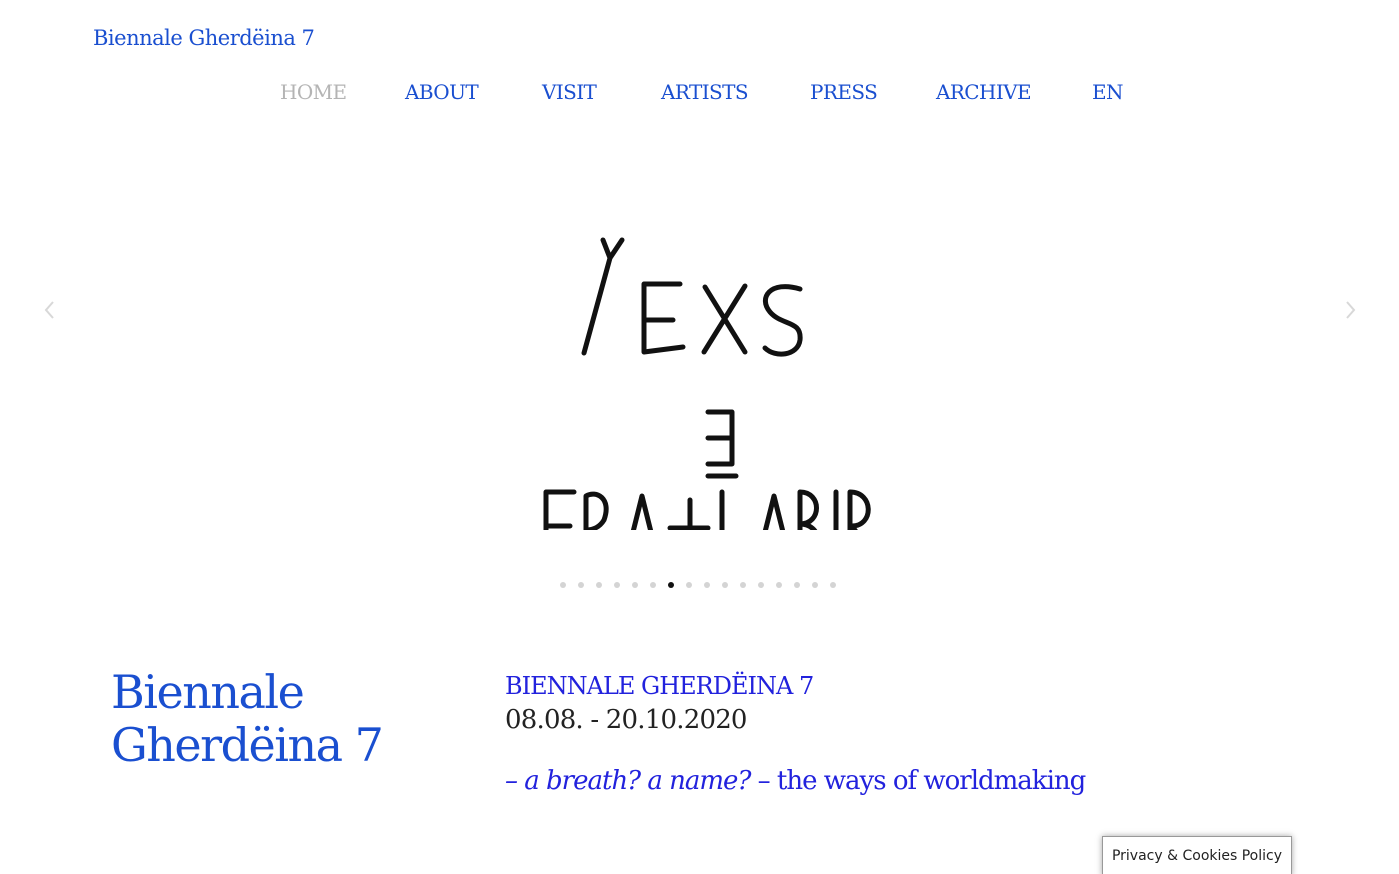 Image resolution: width=1399 pixels, height=874 pixels. I want to click on nav-home: HOME, so click(313, 92).